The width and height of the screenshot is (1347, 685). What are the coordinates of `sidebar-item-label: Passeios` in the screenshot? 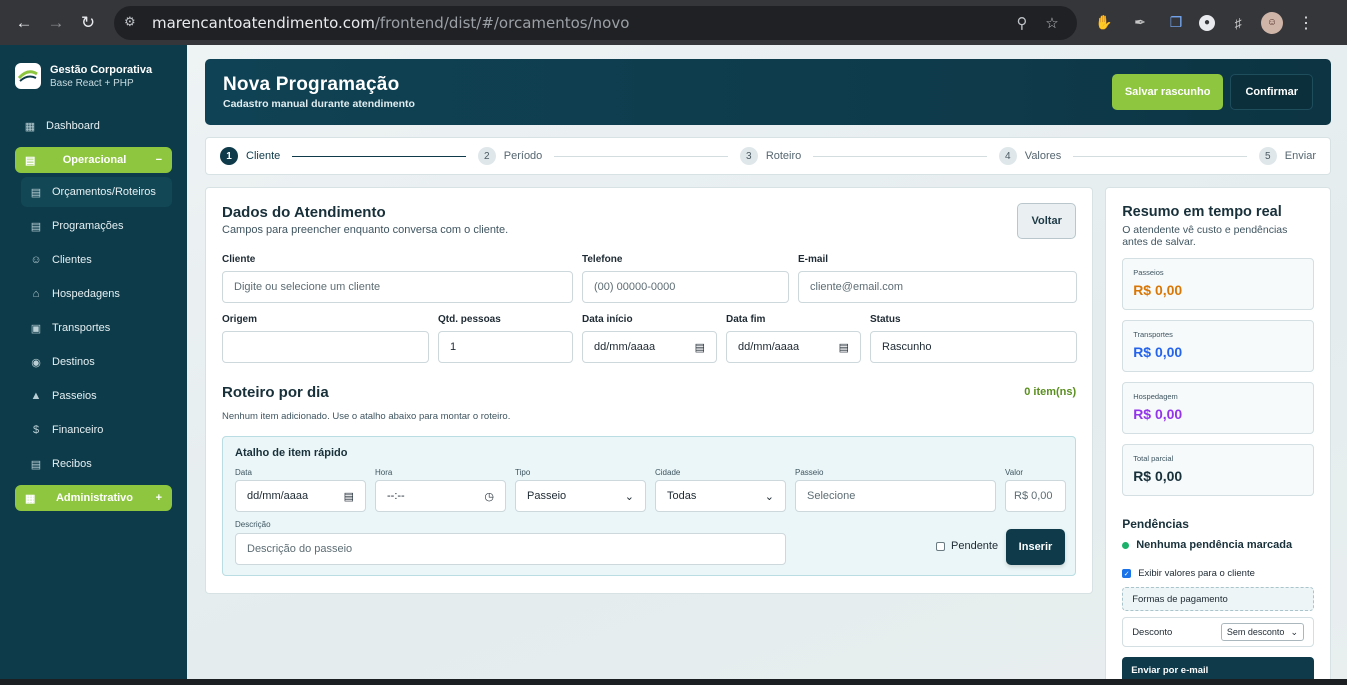 It's located at (74, 396).